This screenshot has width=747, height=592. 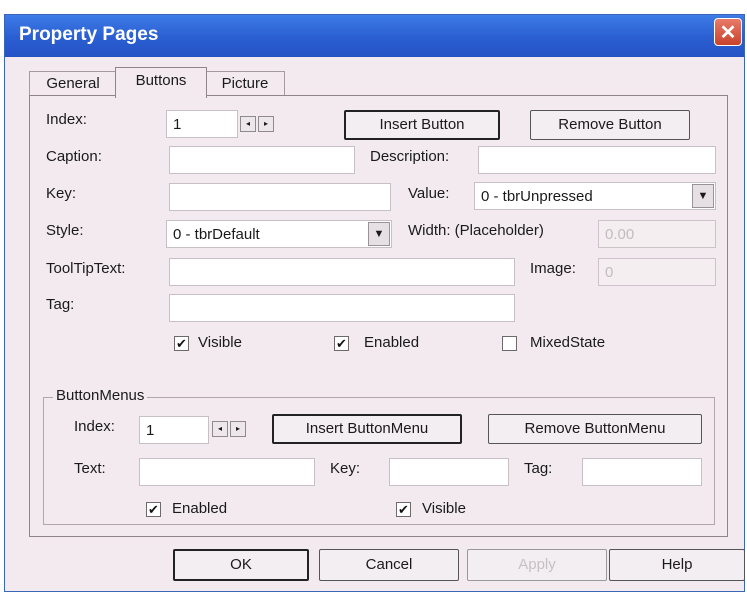 I want to click on mixedstate-checkbox, so click(x=509, y=343).